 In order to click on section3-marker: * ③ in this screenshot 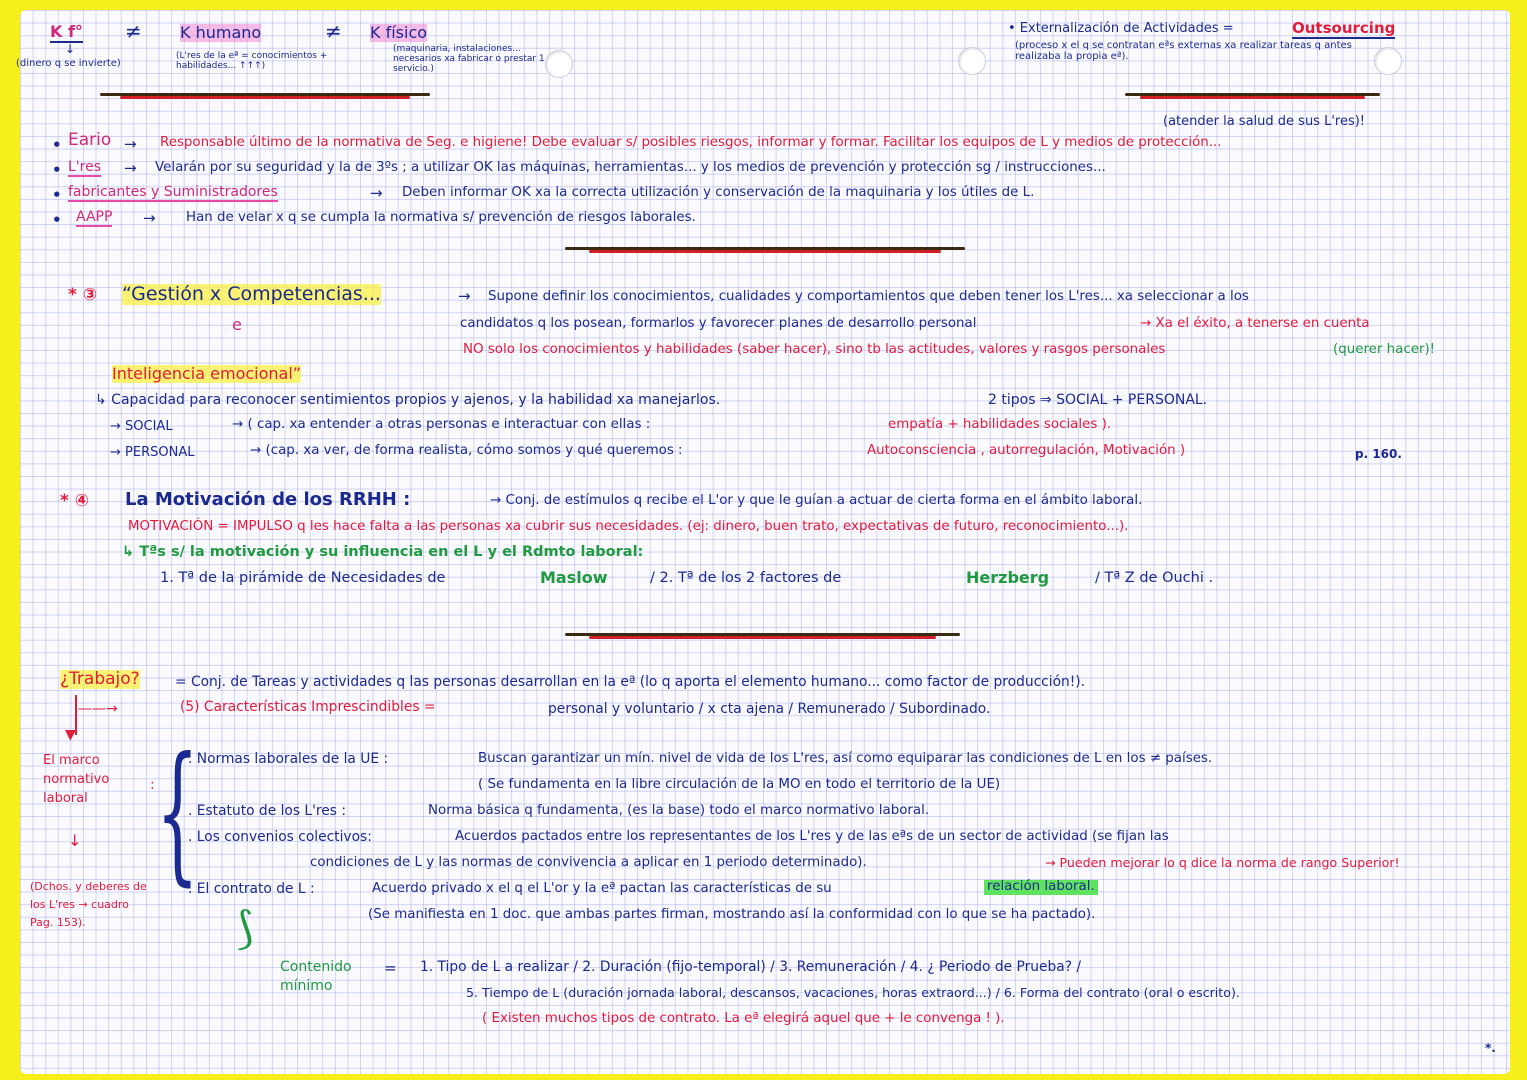, I will do `click(83, 295)`.